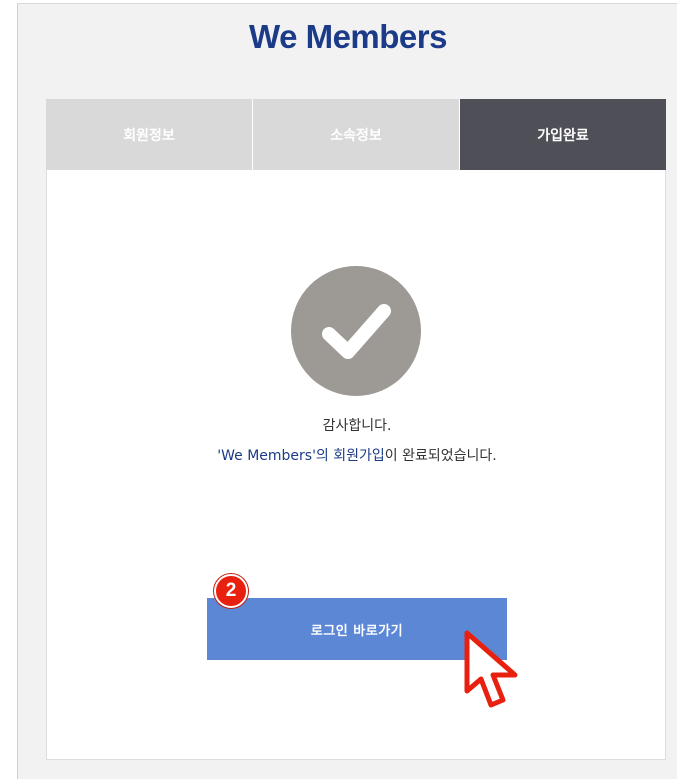 The height and width of the screenshot is (779, 677). Describe the element at coordinates (231, 591) in the screenshot. I see `step-number-badge: 2` at that location.